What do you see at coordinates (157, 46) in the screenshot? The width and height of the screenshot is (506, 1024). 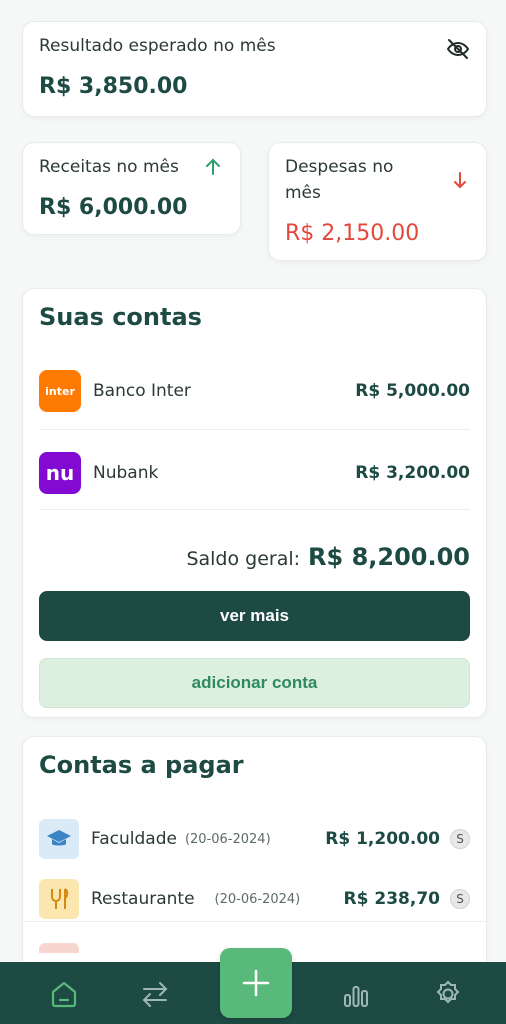 I see `result-label: Resultado esperado no mês` at bounding box center [157, 46].